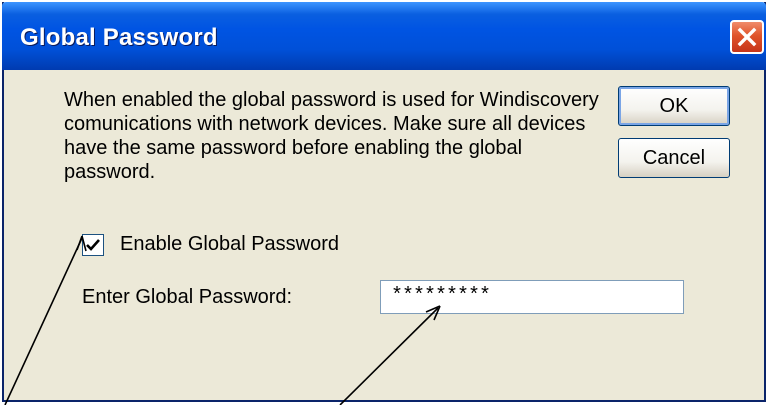 The image size is (769, 405). What do you see at coordinates (229, 244) in the screenshot?
I see `enable-global-password-label: Enable Global Password` at bounding box center [229, 244].